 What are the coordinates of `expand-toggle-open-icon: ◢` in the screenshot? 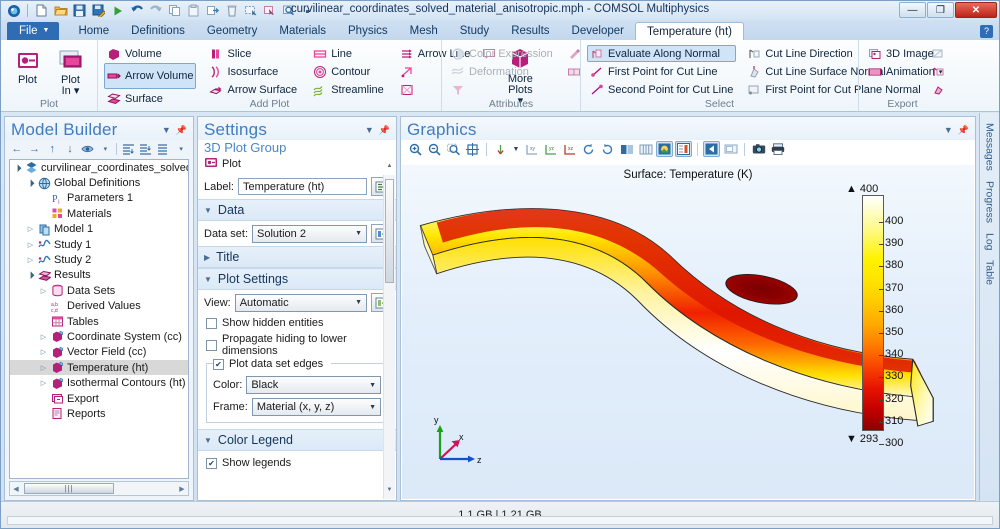 It's located at (17, 168).